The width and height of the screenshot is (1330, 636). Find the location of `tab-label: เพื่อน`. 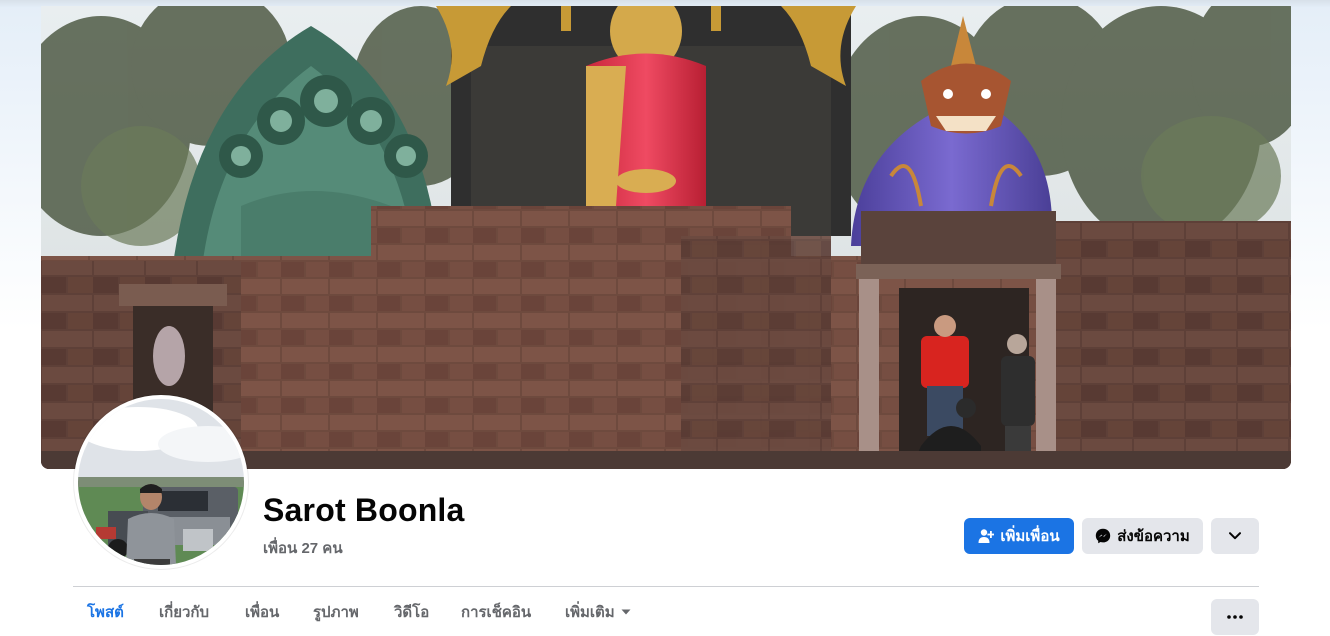

tab-label: เพื่อน is located at coordinates (262, 612).